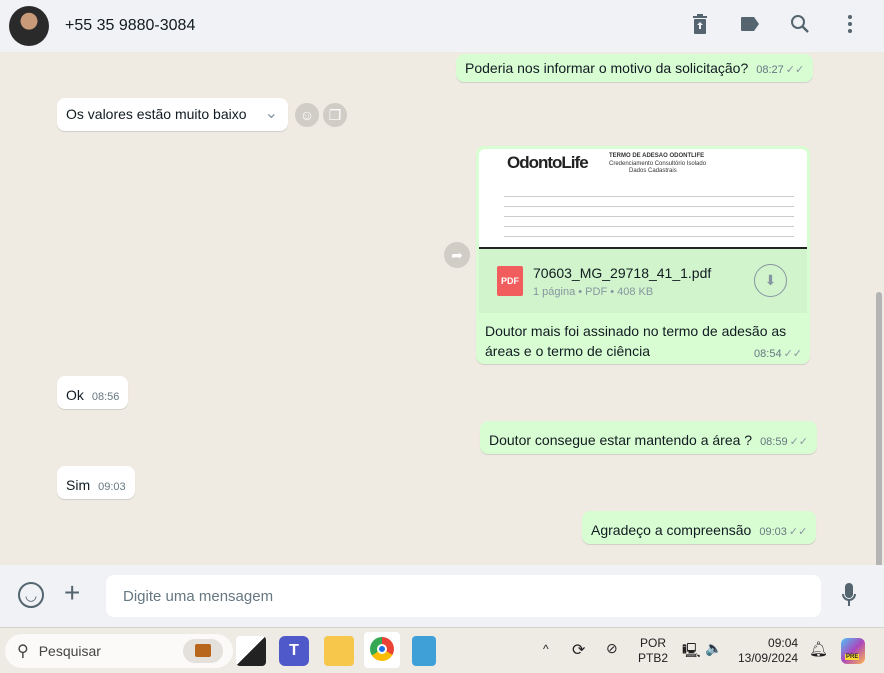 This screenshot has height=673, width=884. Describe the element at coordinates (849, 597) in the screenshot. I see `microphone-icon` at that location.